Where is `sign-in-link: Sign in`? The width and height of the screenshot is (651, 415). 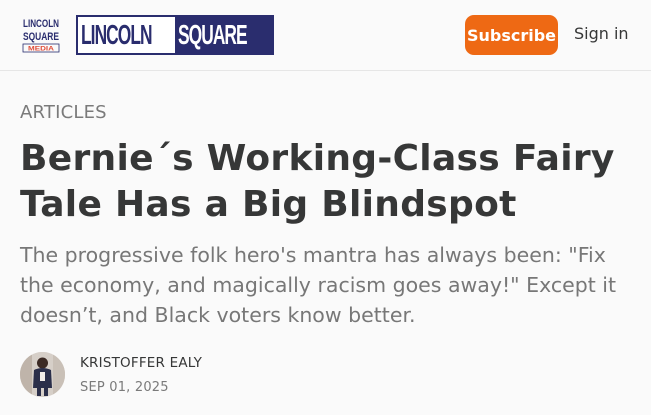
sign-in-link: Sign in is located at coordinates (601, 33).